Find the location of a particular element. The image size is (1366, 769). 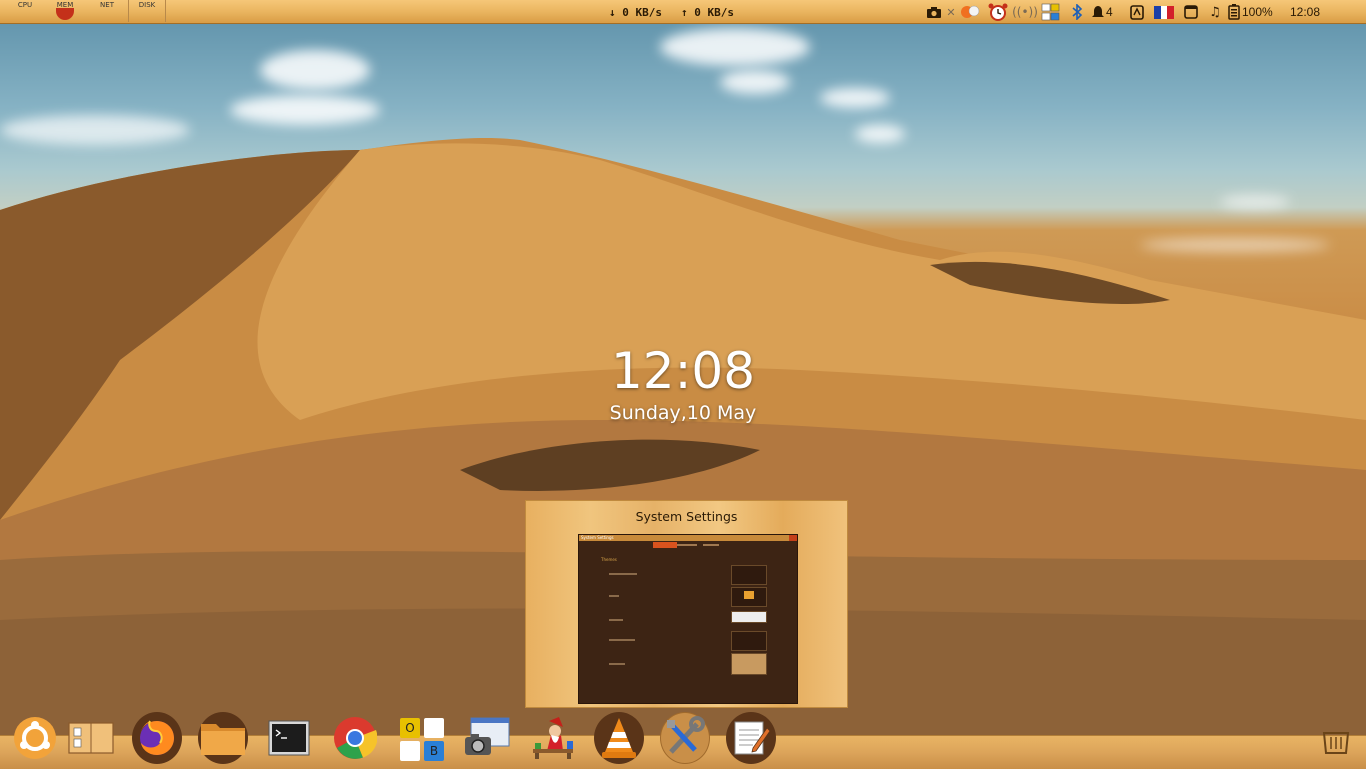

system-tray: ✕ ((•)) 4 ♫ 100% 12:08 is located at coordinates (1122, 12).